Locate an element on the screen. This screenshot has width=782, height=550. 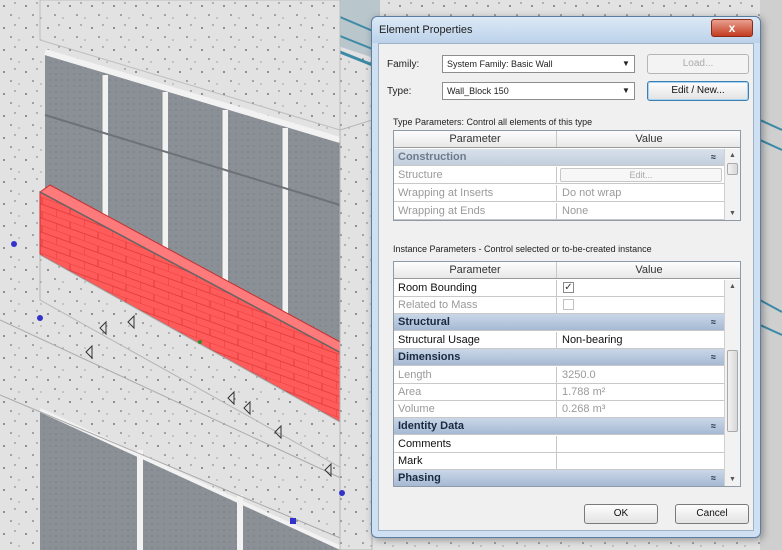
dialog-title: Element Properties is located at coordinates (426, 30).